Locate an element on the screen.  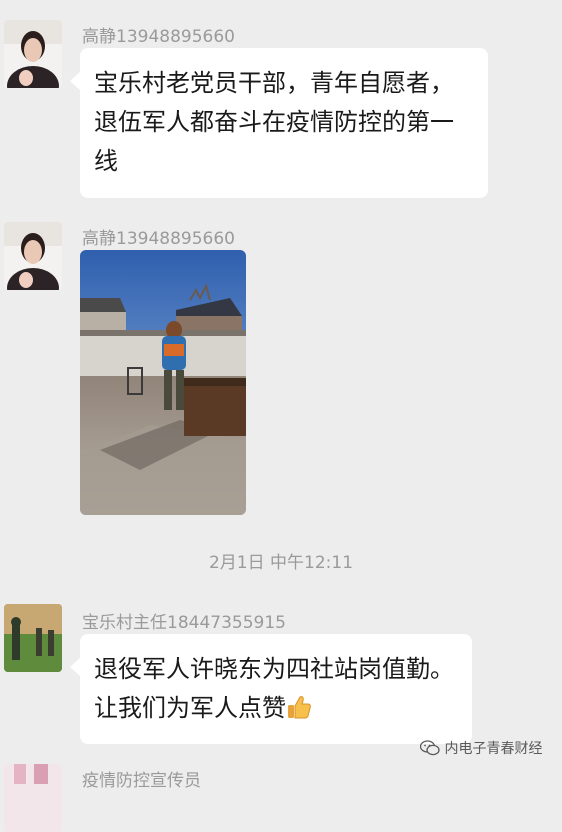
watermark: 内电子青春财经 is located at coordinates (481, 748).